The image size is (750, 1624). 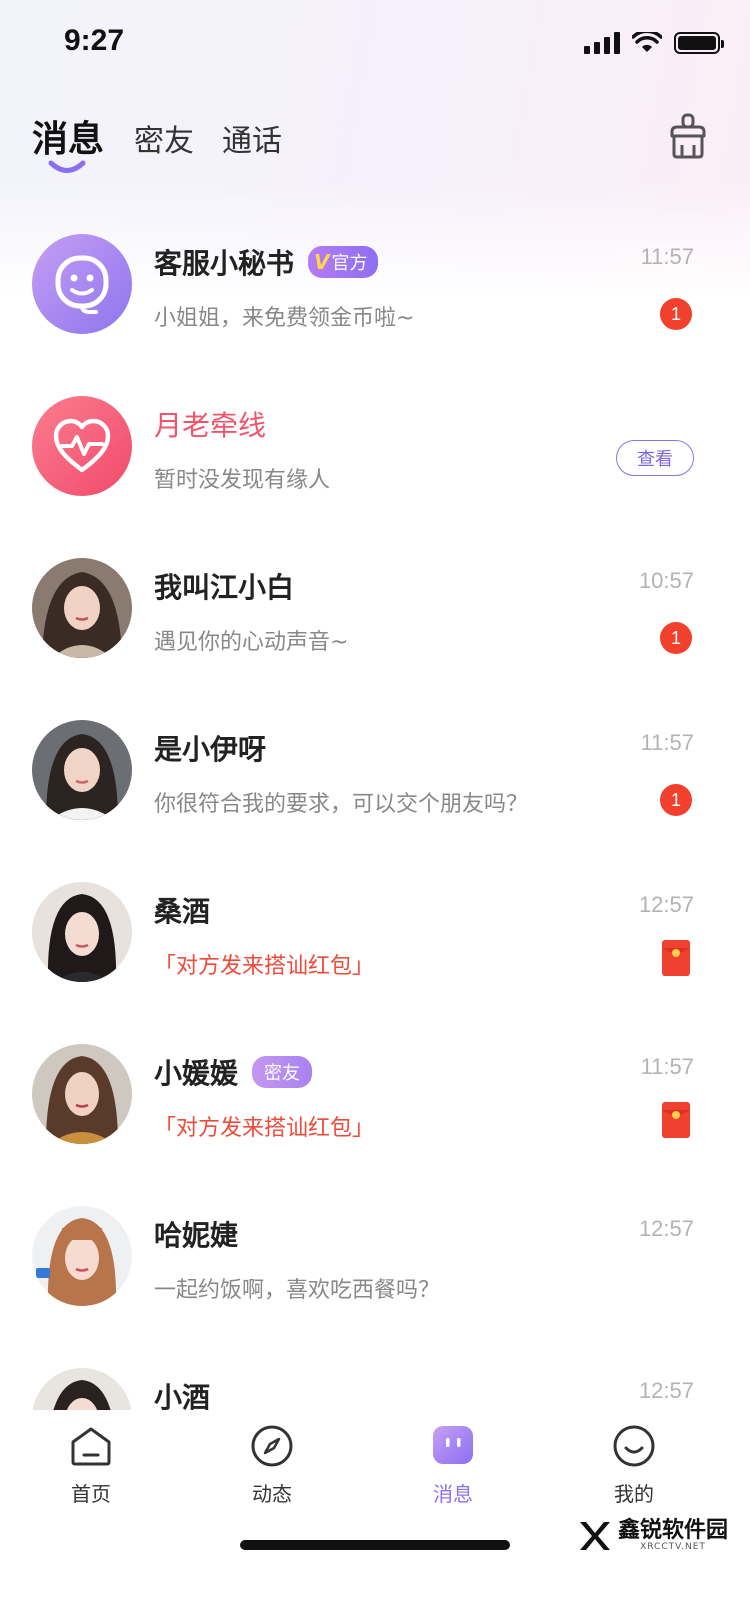 I want to click on conversation-name: 月老牵线, so click(x=210, y=424).